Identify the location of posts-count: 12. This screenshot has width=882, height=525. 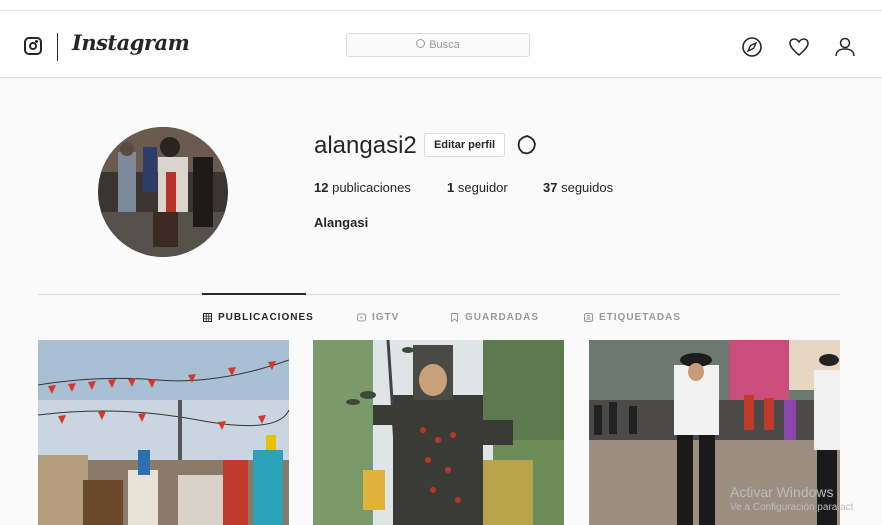
(321, 187).